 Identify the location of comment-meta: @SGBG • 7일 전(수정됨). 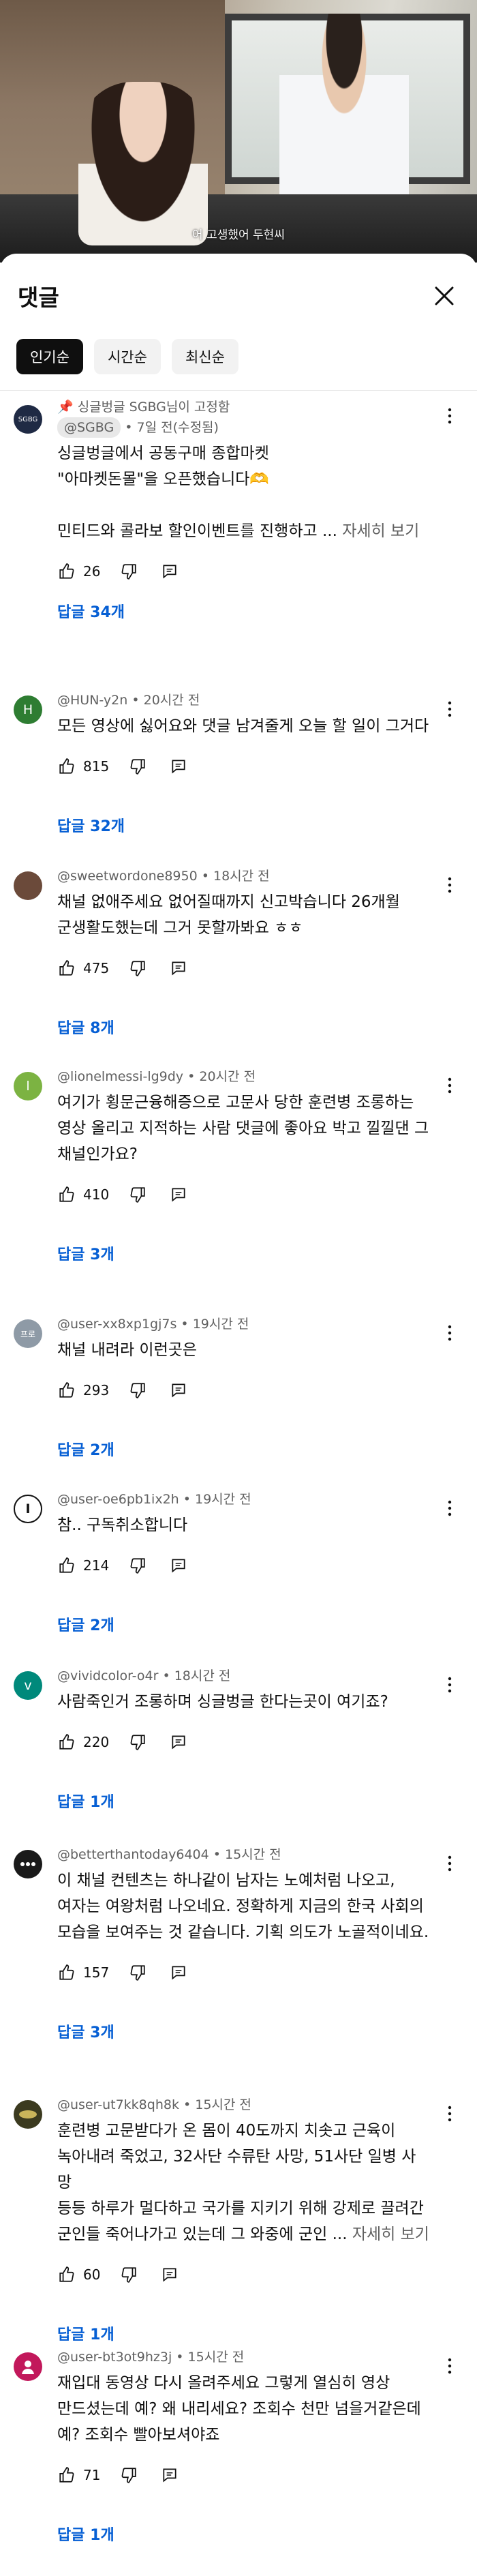
(243, 428).